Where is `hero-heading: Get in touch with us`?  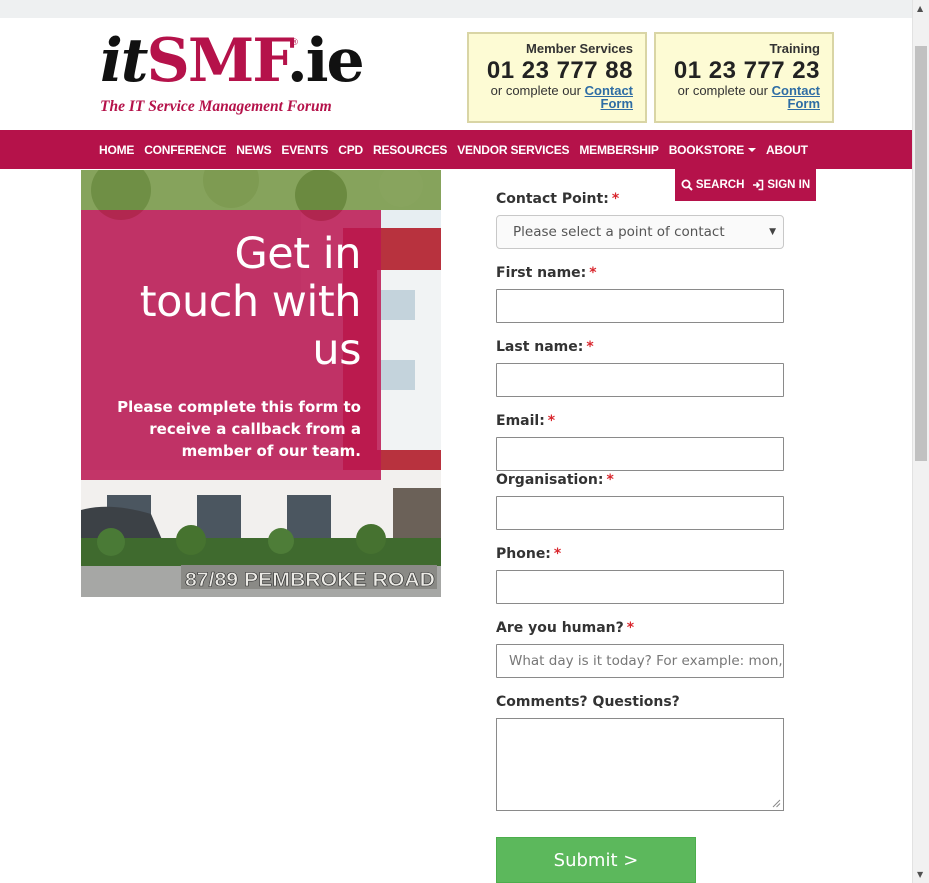 hero-heading: Get in touch with us is located at coordinates (250, 302).